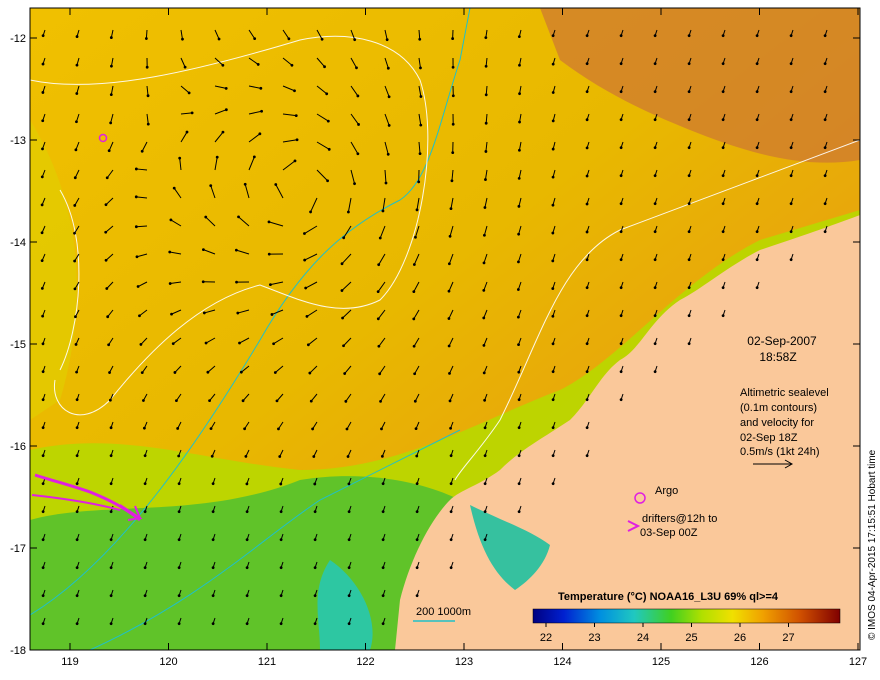  Describe the element at coordinates (267, 662) in the screenshot. I see `lon-tick-label: 121` at that location.